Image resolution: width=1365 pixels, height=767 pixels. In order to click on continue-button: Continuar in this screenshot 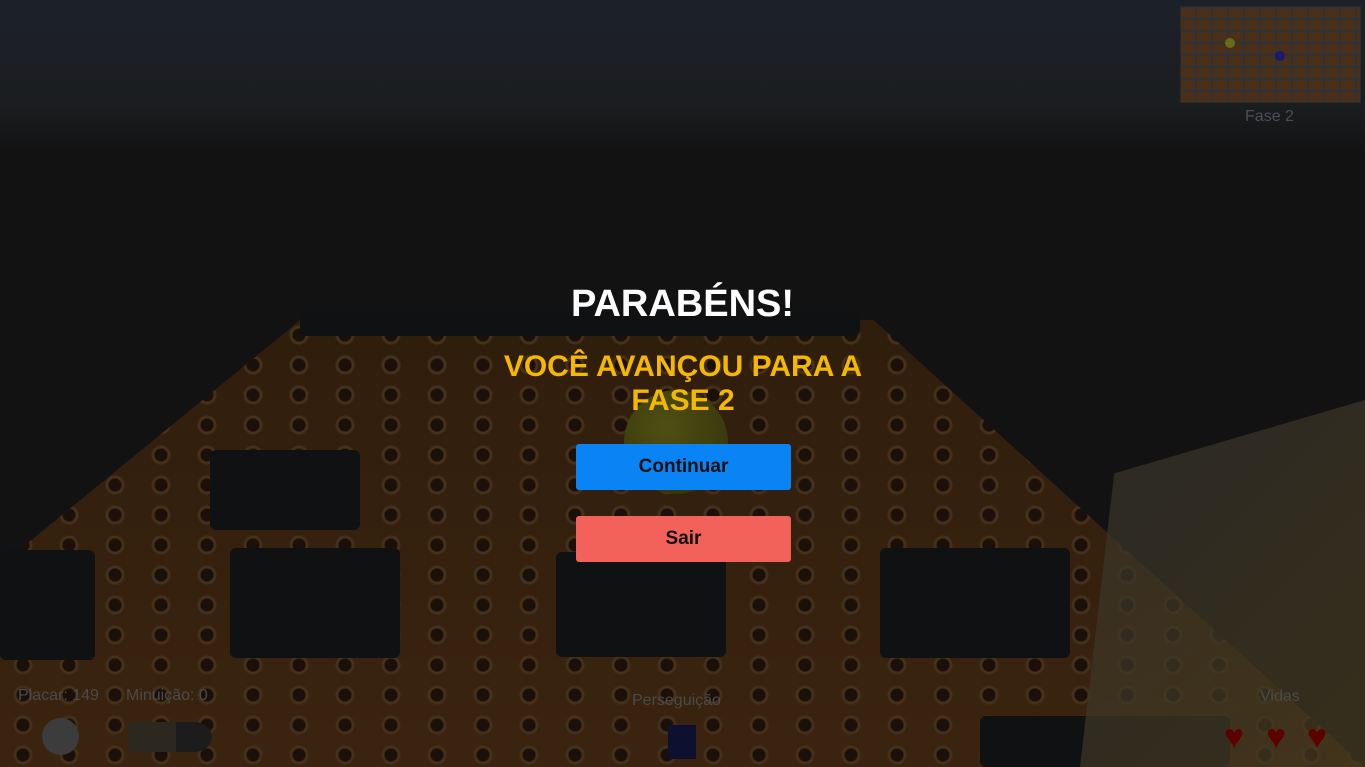, I will do `click(683, 467)`.